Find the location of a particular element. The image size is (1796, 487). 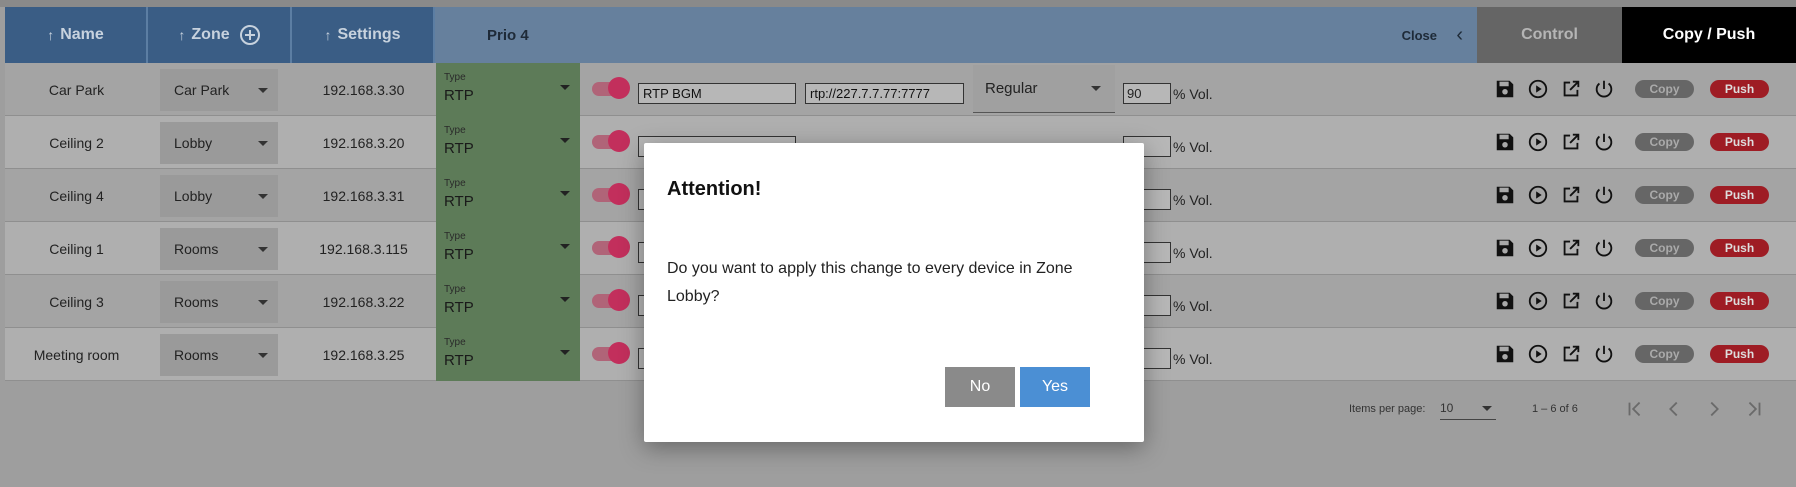

top-strip is located at coordinates (898, 3).